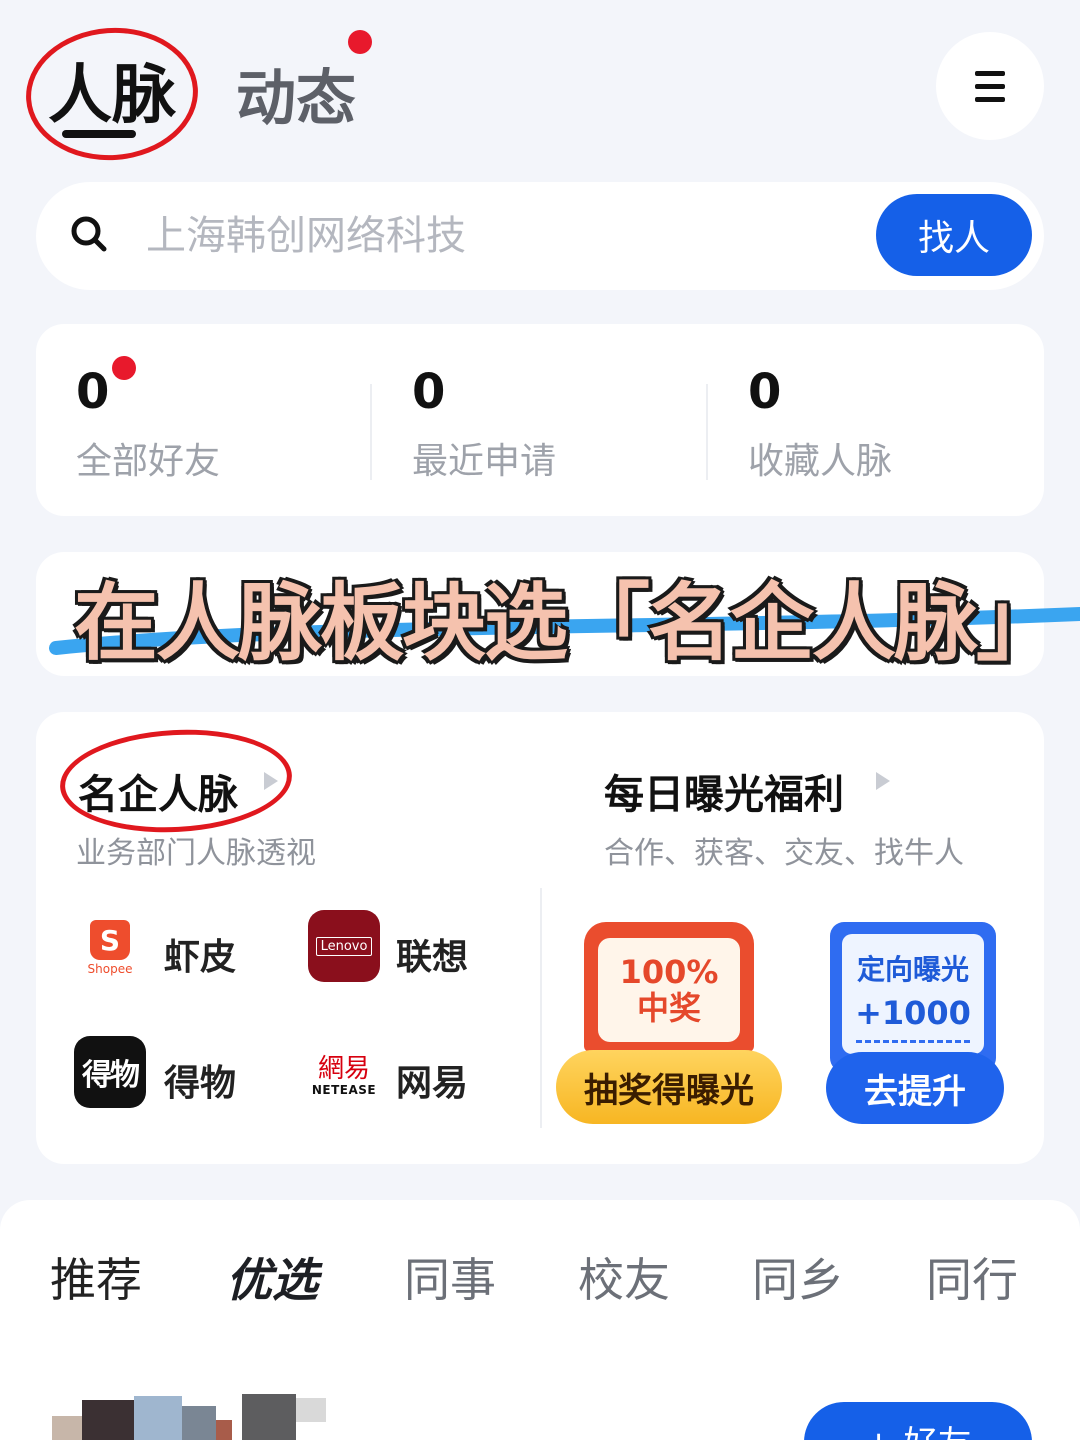 The height and width of the screenshot is (1440, 1080). Describe the element at coordinates (148, 461) in the screenshot. I see `stat-label: 全部好友` at that location.